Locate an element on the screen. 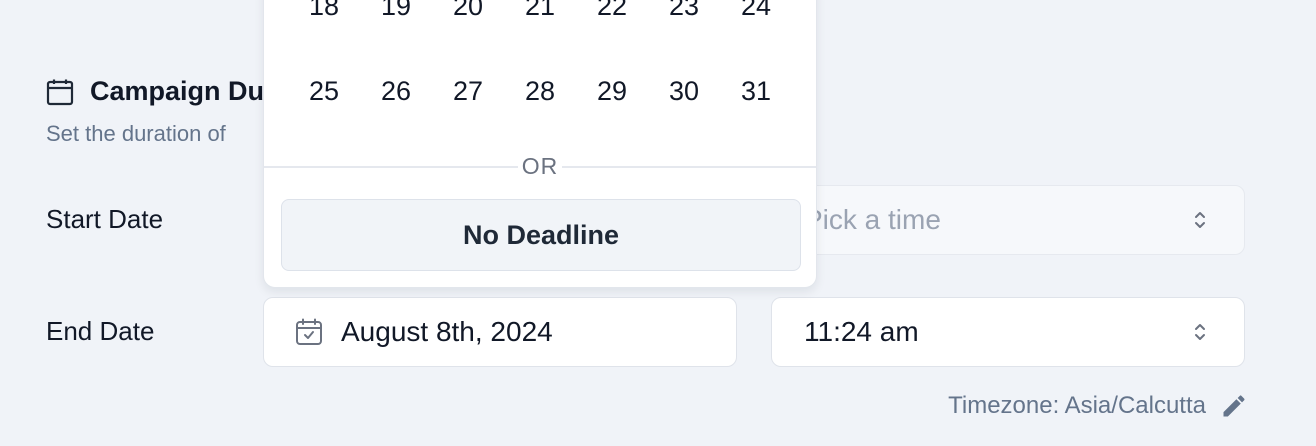 The image size is (1316, 446). calendar-week-row: 25 26 27 28 29 30 31 is located at coordinates (540, 91).